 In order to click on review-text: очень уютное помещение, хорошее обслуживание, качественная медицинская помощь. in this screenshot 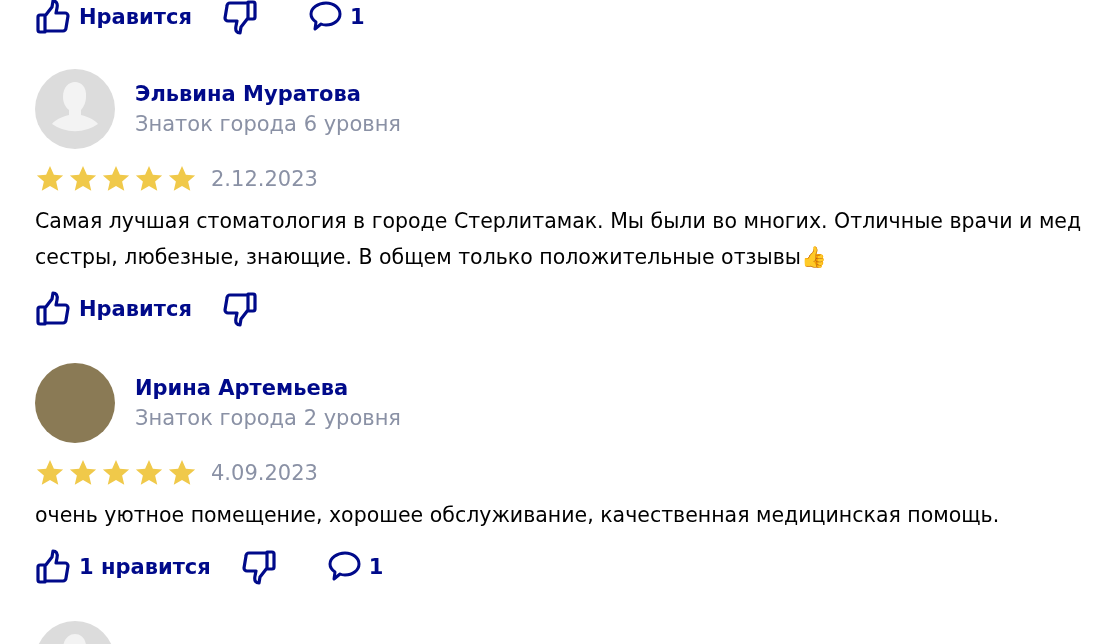, I will do `click(518, 515)`.